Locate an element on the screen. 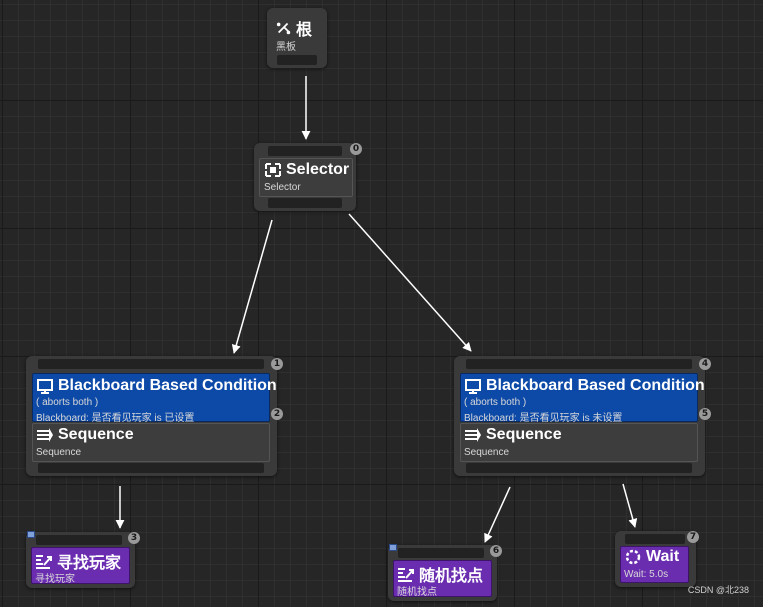 This screenshot has height=607, width=763. wire-right-task-b is located at coordinates (630, 505).